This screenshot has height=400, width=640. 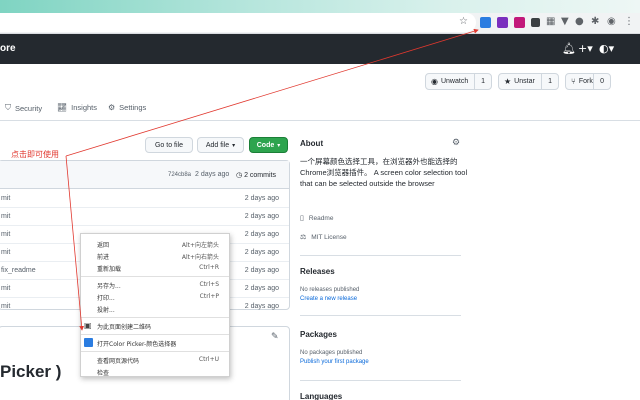 What do you see at coordinates (155, 285) in the screenshot?
I see `context-menu-save-as: 另存为... Ctrl+S` at bounding box center [155, 285].